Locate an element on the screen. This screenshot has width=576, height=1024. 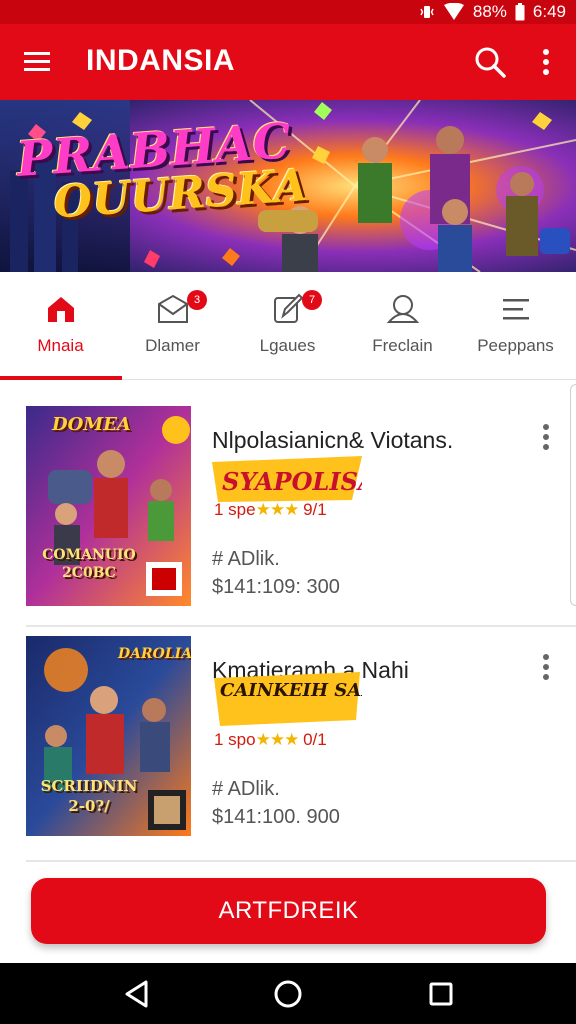
system-nav-bar is located at coordinates (288, 993).